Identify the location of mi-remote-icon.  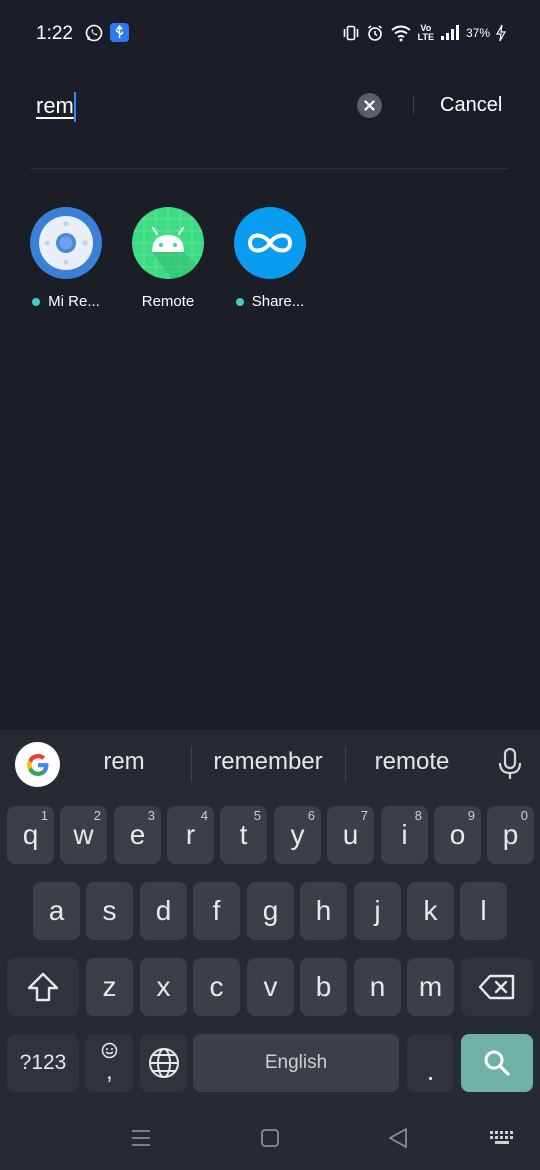
(66, 243).